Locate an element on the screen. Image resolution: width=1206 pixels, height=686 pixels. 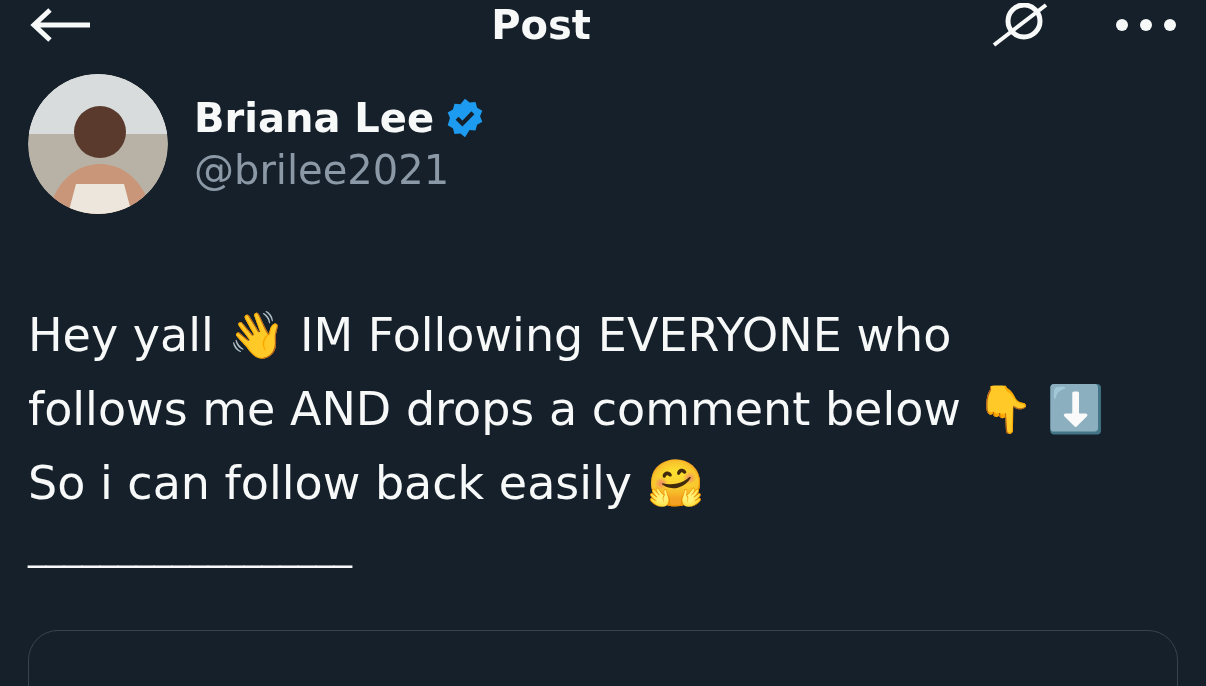
author-name: Briana Lee is located at coordinates (314, 118).